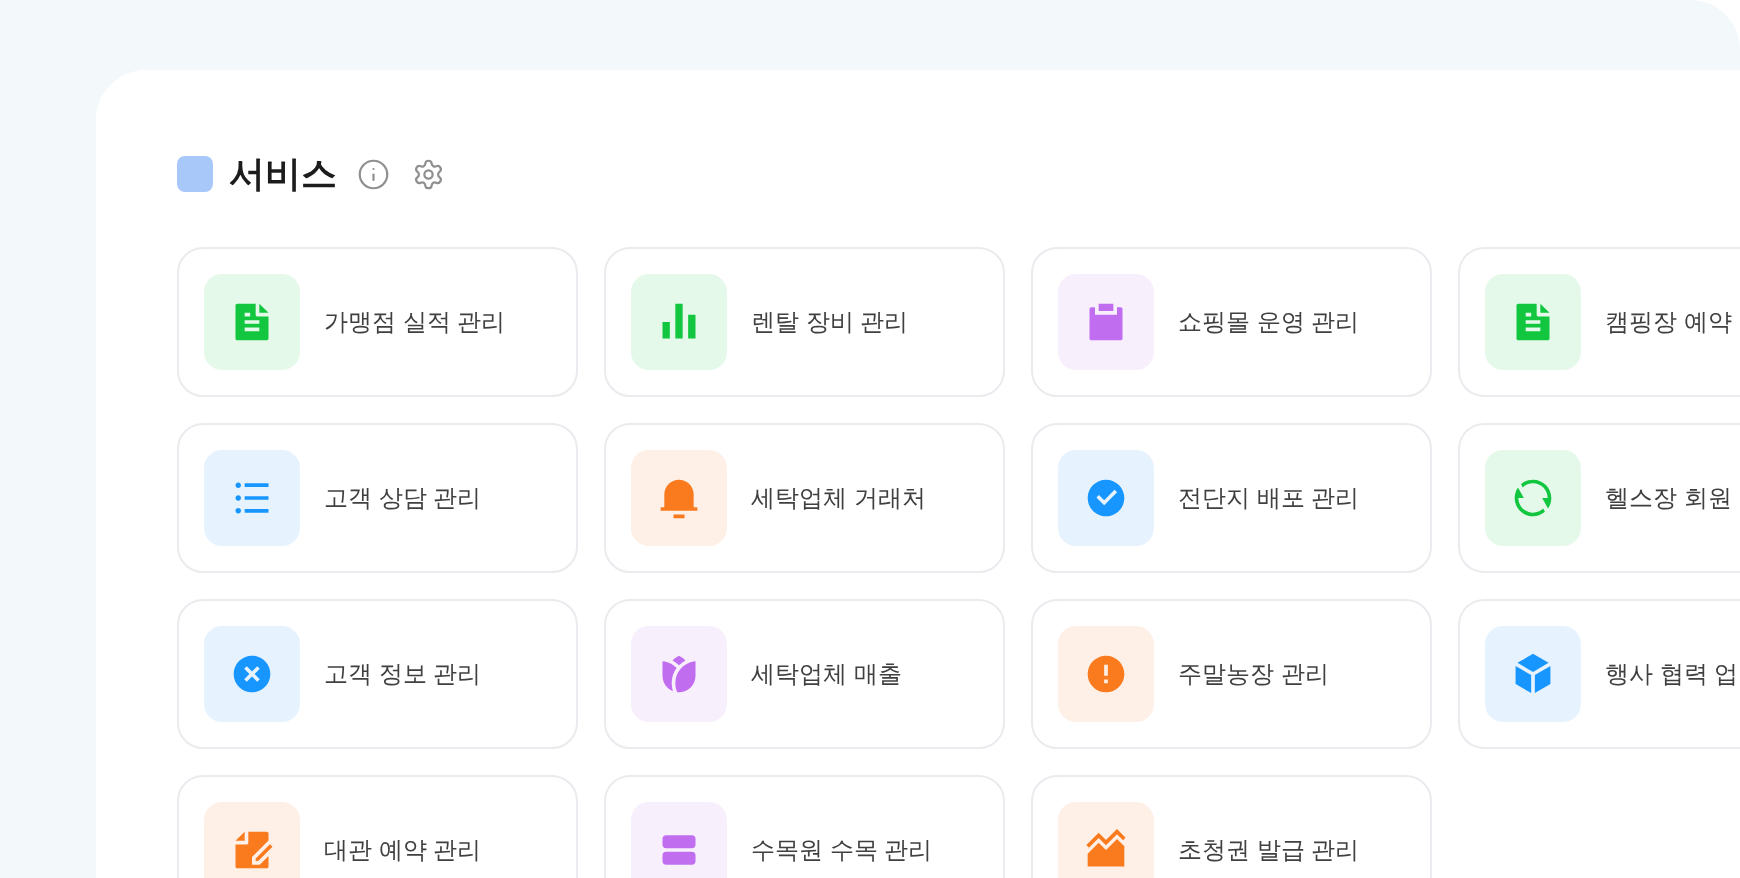 The image size is (1740, 878). What do you see at coordinates (283, 174) in the screenshot?
I see `section-title: 서비스` at bounding box center [283, 174].